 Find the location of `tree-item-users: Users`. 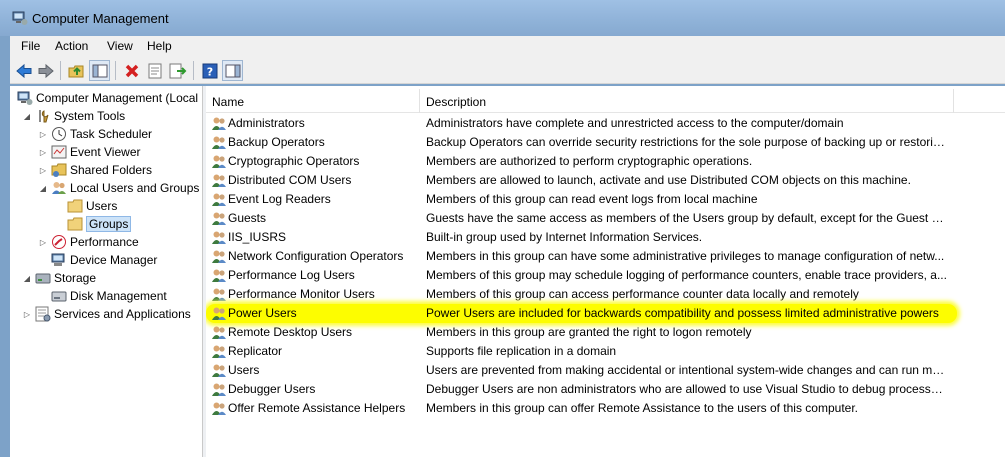

tree-item-users: Users is located at coordinates (90, 206).